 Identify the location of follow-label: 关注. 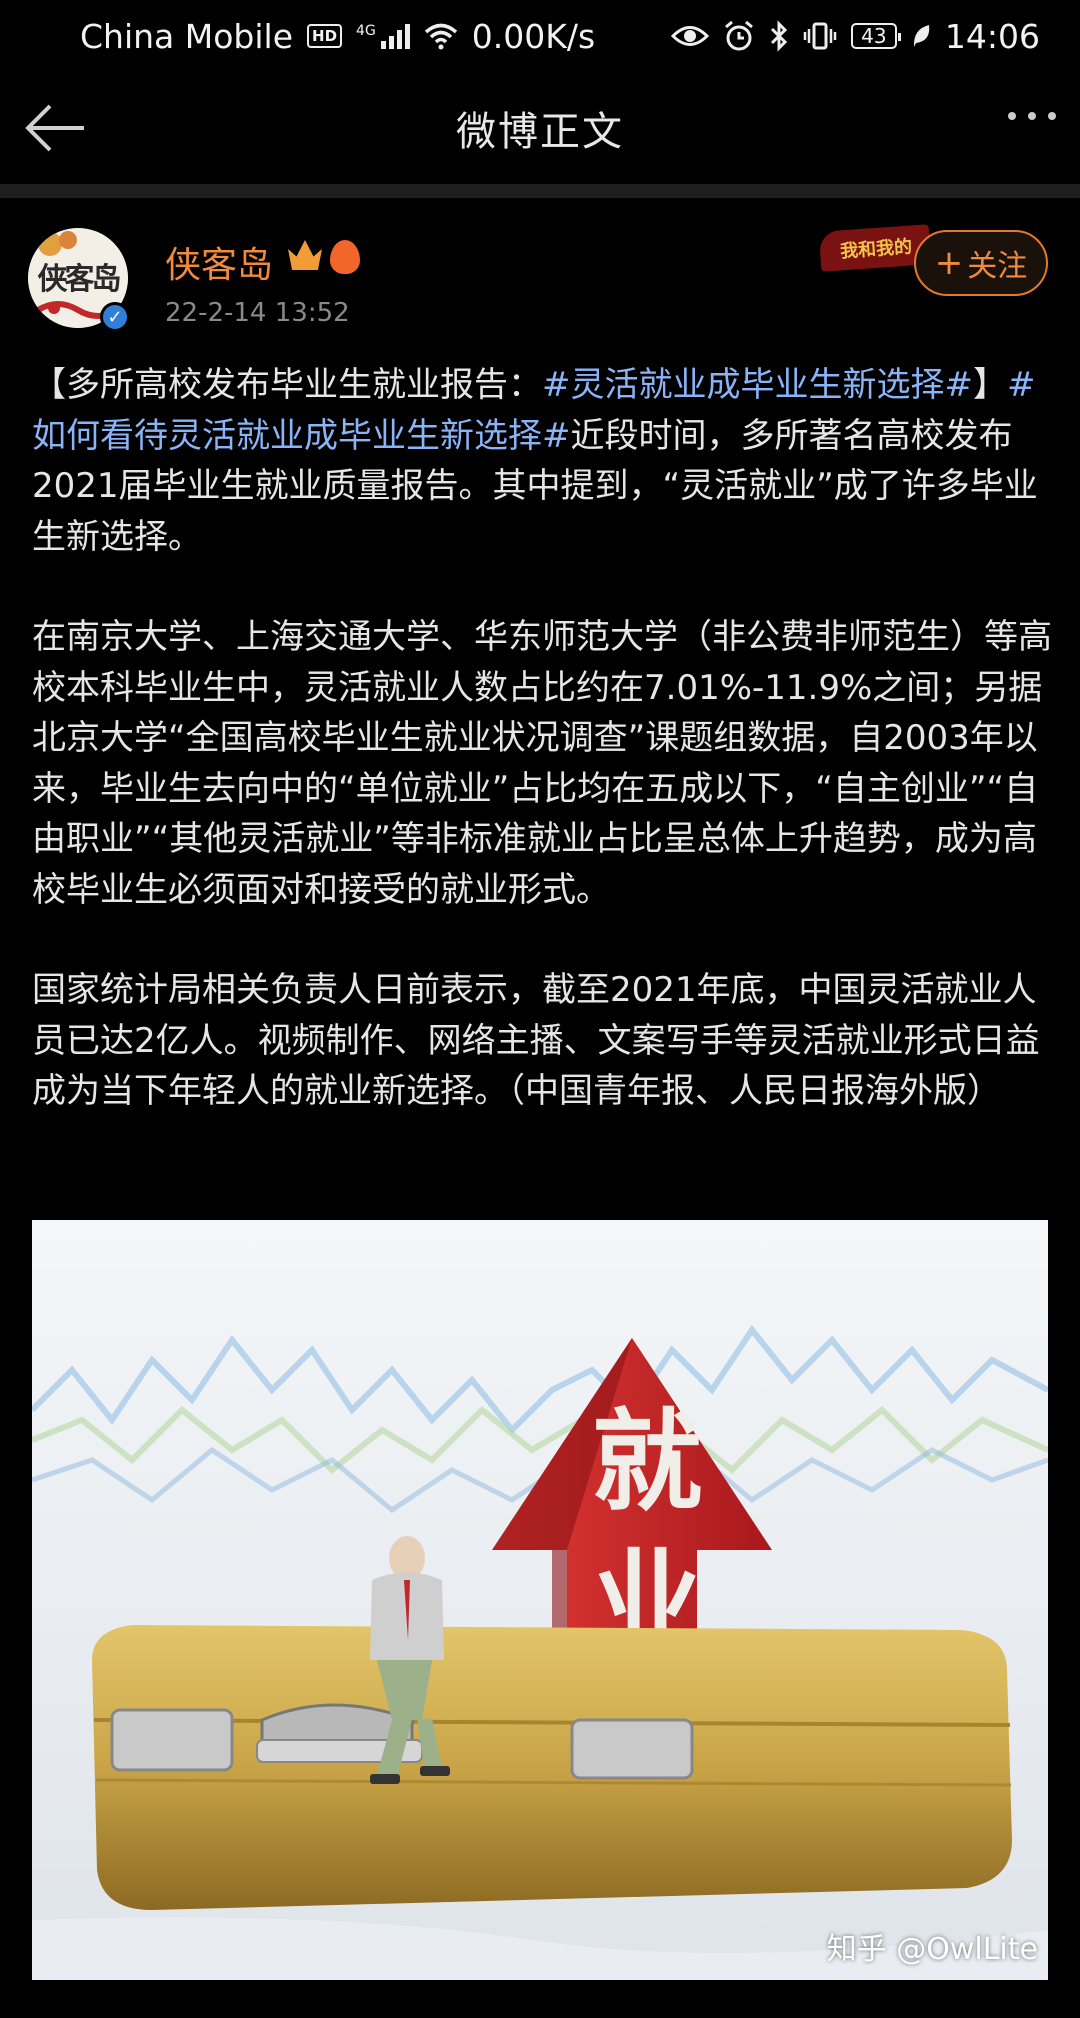
(997, 266).